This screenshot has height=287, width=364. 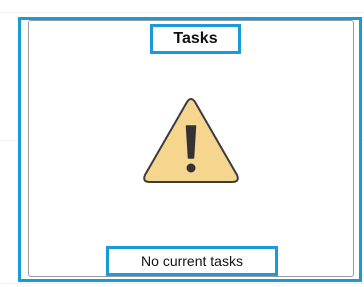 I want to click on tile-title-highlight: Tasks, so click(x=195, y=39).